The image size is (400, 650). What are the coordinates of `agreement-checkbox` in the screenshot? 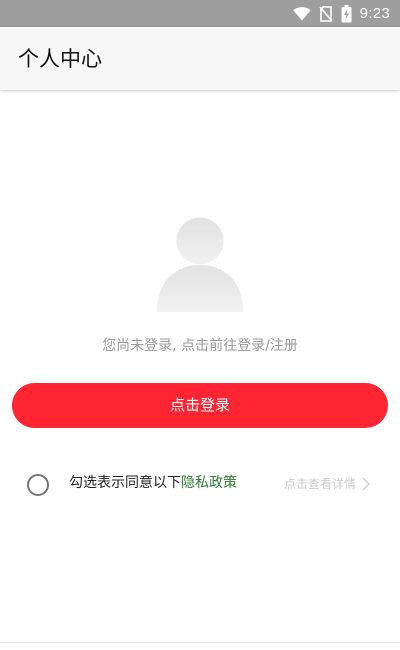 It's located at (38, 485).